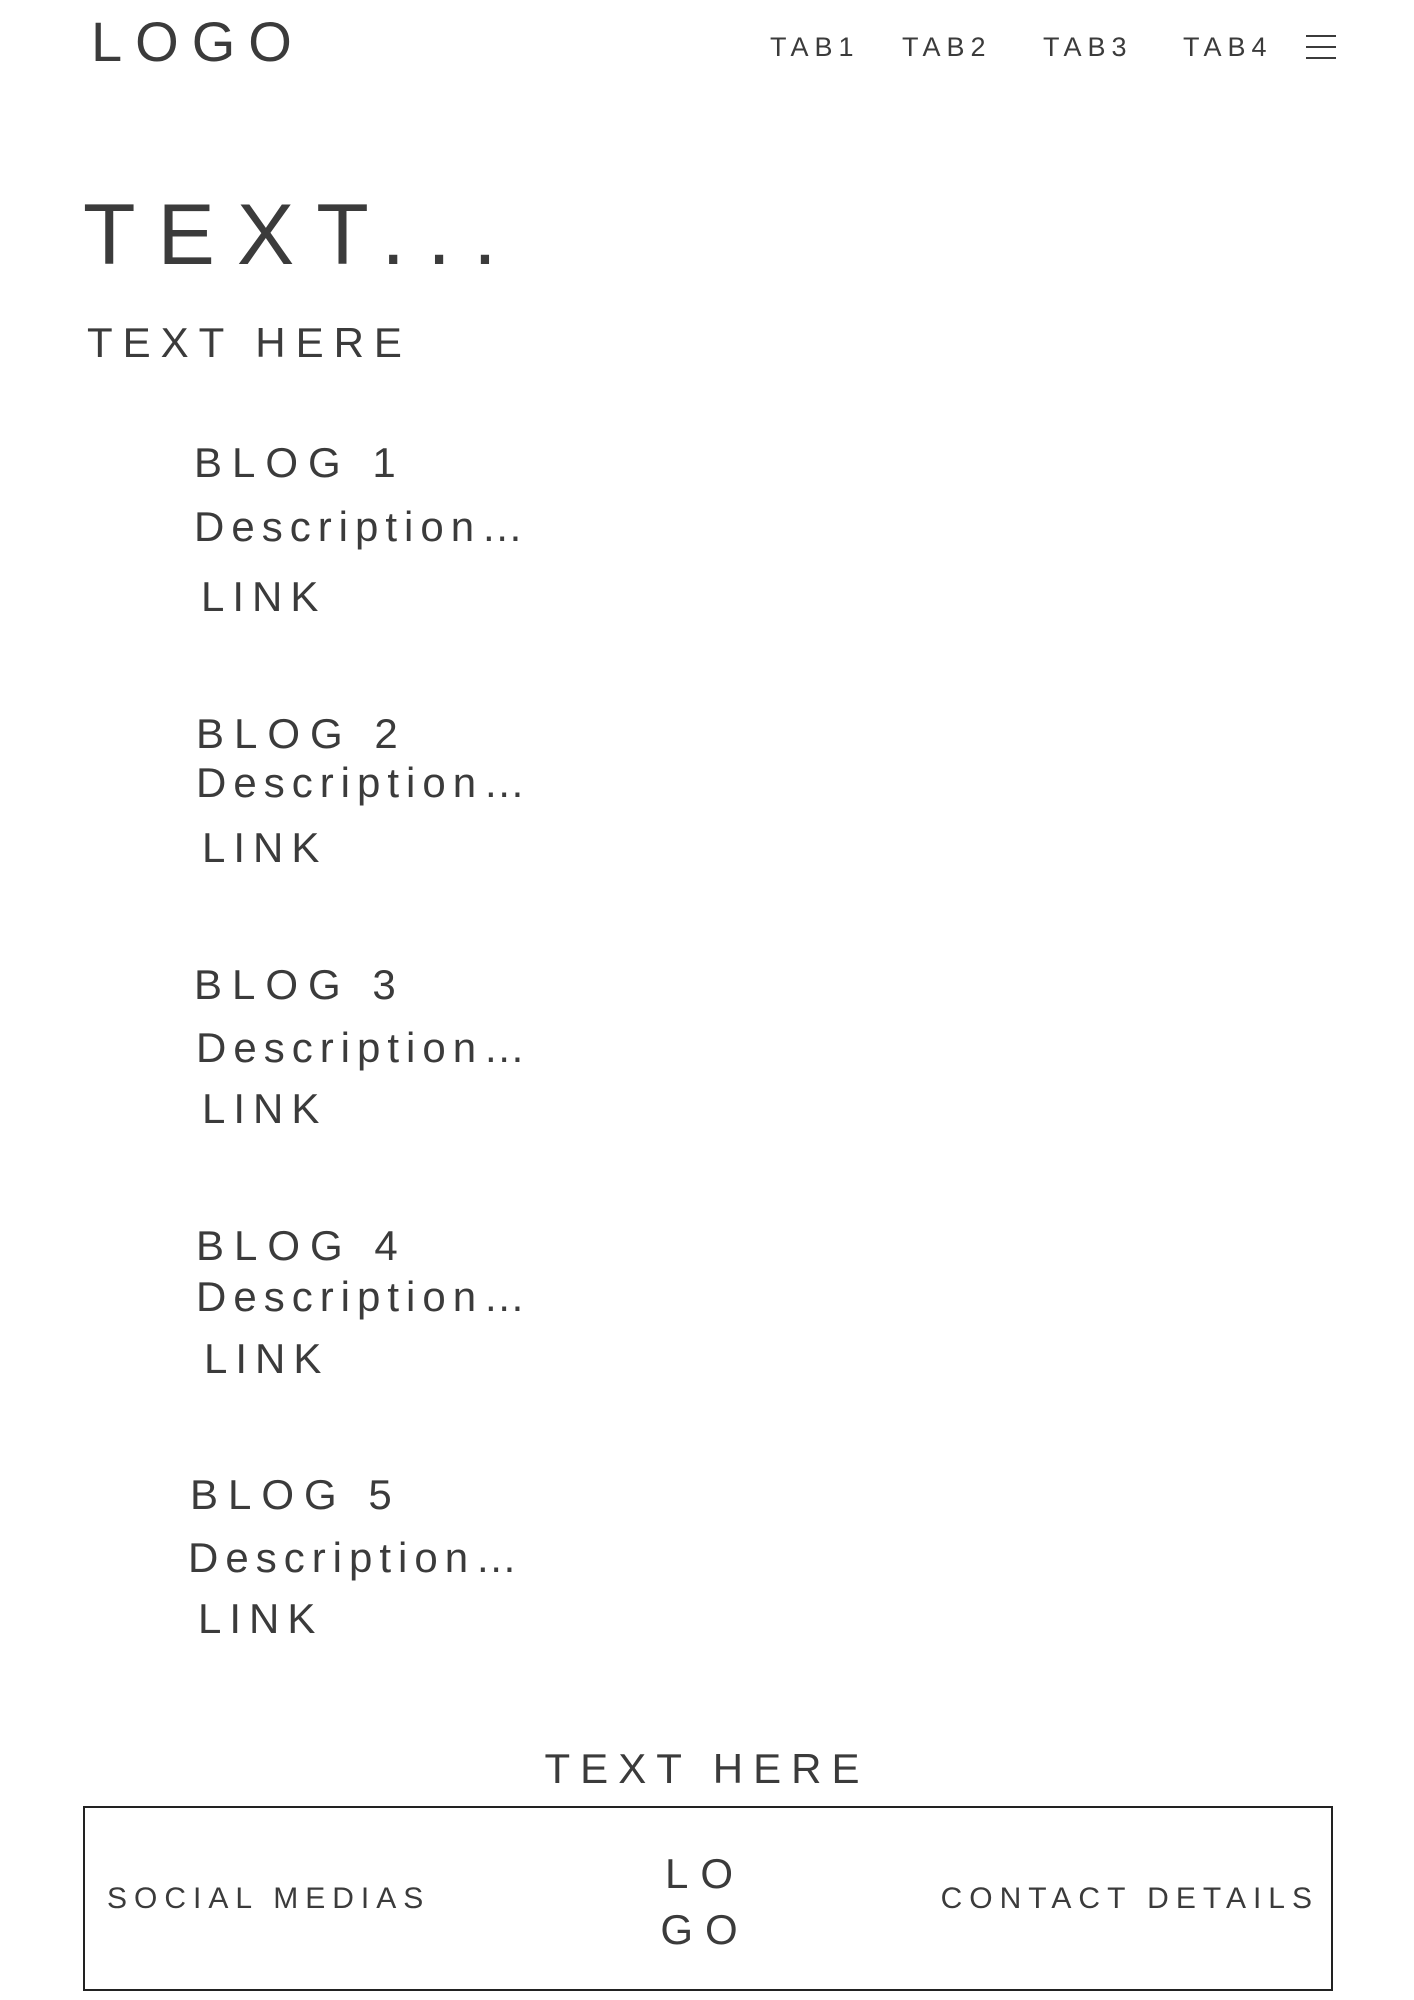 This screenshot has height=2000, width=1414. What do you see at coordinates (1228, 47) in the screenshot?
I see `nav-tab-4: TAB4` at bounding box center [1228, 47].